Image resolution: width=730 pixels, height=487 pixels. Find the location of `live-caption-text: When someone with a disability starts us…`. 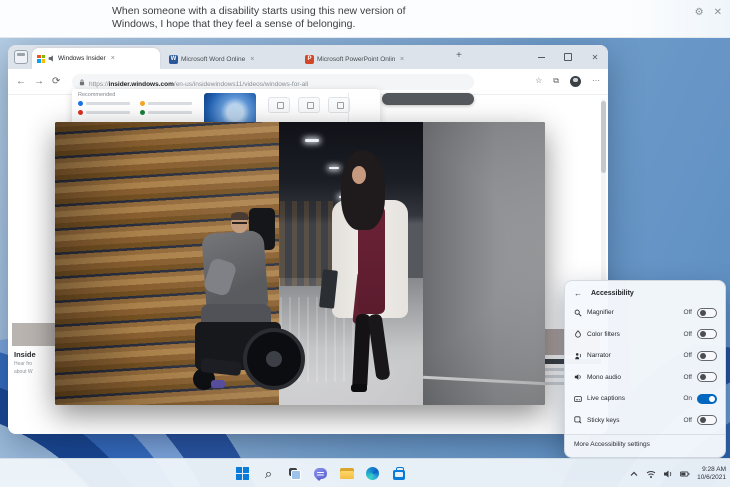

live-caption-text: When someone with a disability starts us… is located at coordinates (259, 18).